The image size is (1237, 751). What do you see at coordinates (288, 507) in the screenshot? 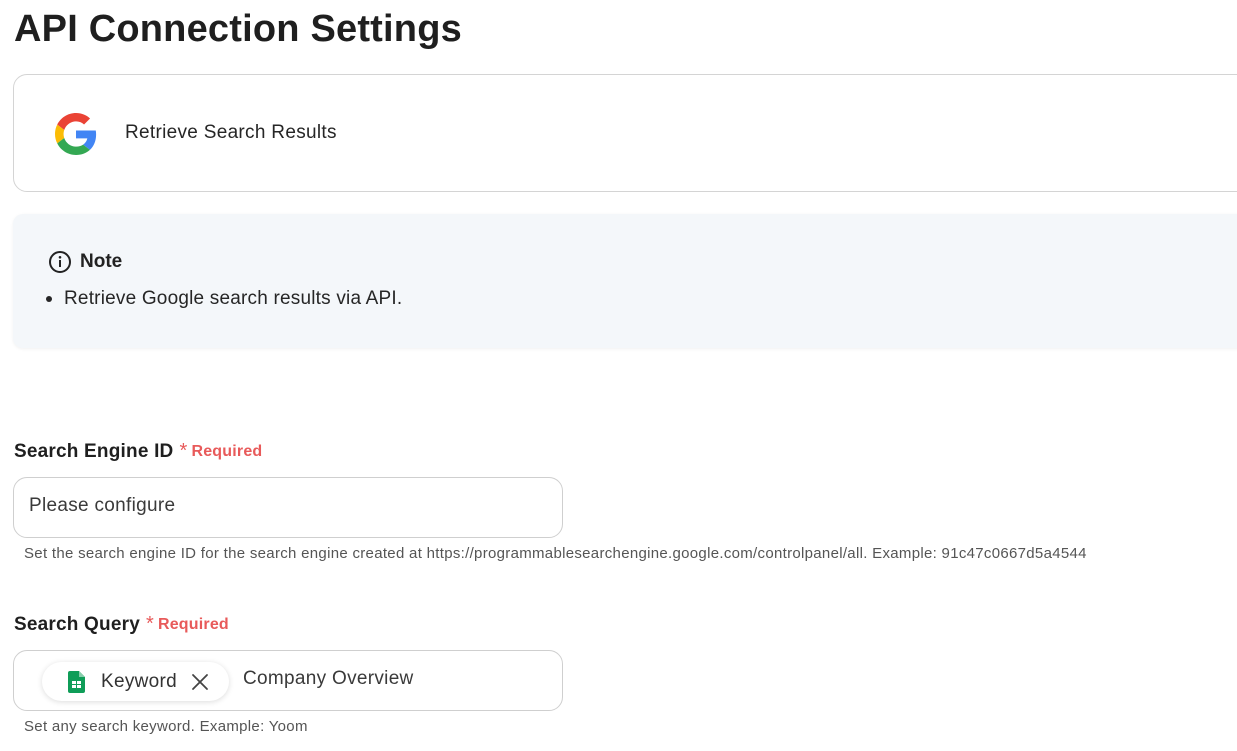
I see `search-engine-id-input: Please configure` at bounding box center [288, 507].